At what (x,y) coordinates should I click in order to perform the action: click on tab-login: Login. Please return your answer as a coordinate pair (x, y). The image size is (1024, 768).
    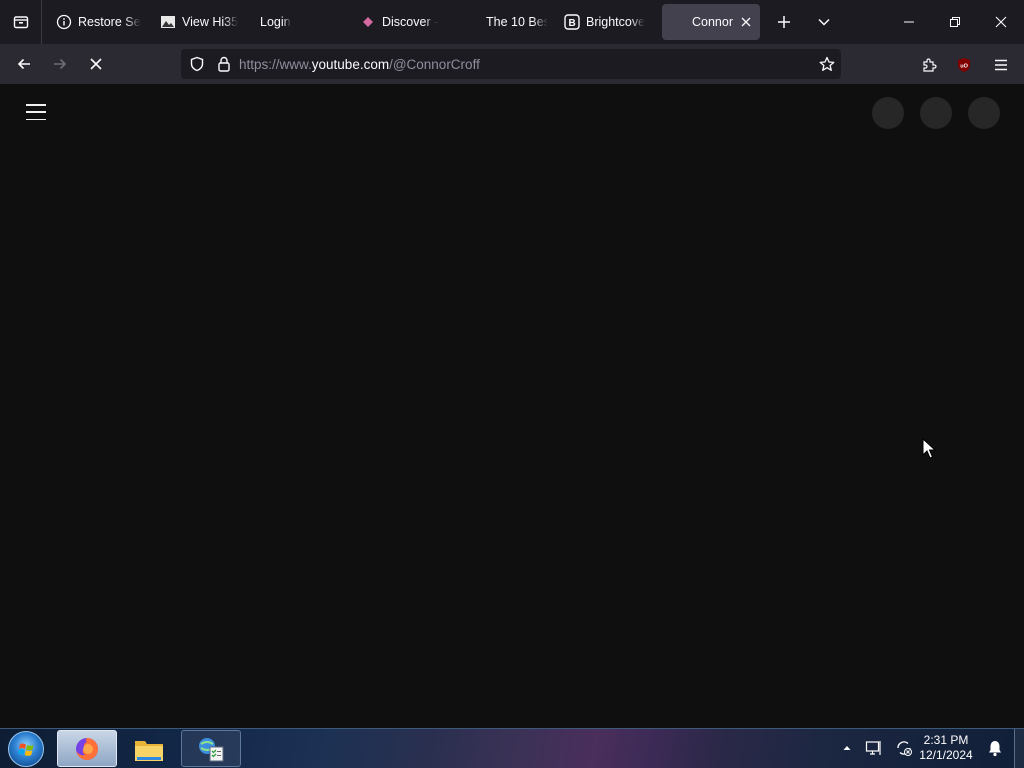
    Looking at the image, I should click on (302, 22).